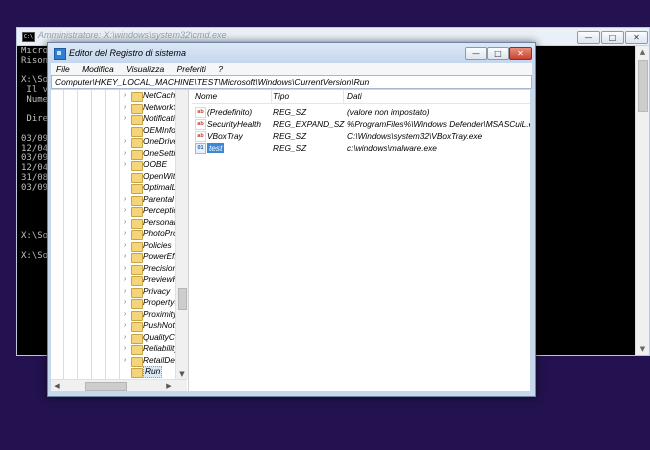  I want to click on regedit-app-icon, so click(60, 54).